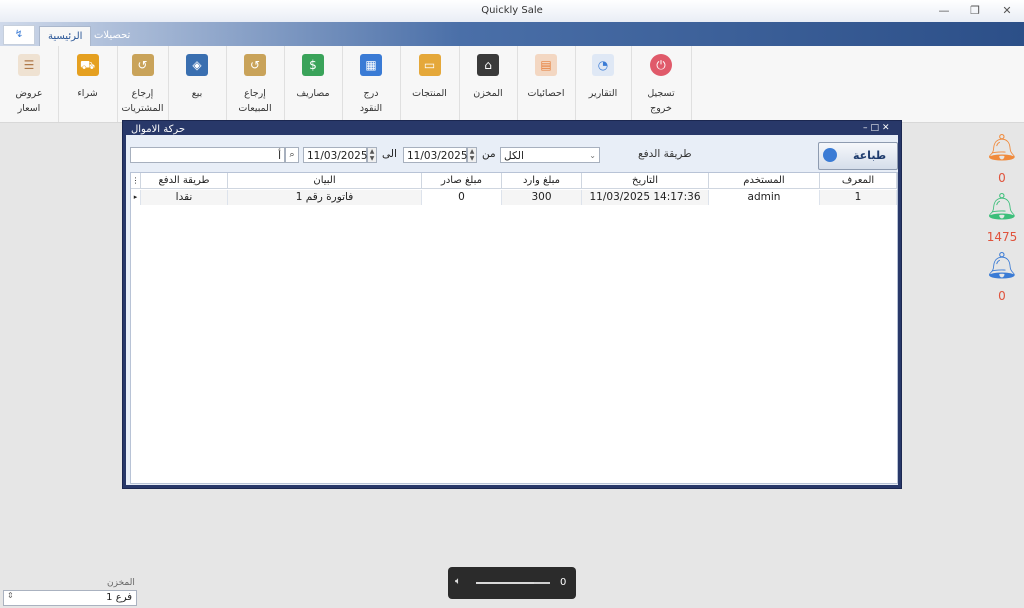 The image size is (1024, 608). Describe the element at coordinates (1007, 11) in the screenshot. I see `close-icon: ✕` at that location.